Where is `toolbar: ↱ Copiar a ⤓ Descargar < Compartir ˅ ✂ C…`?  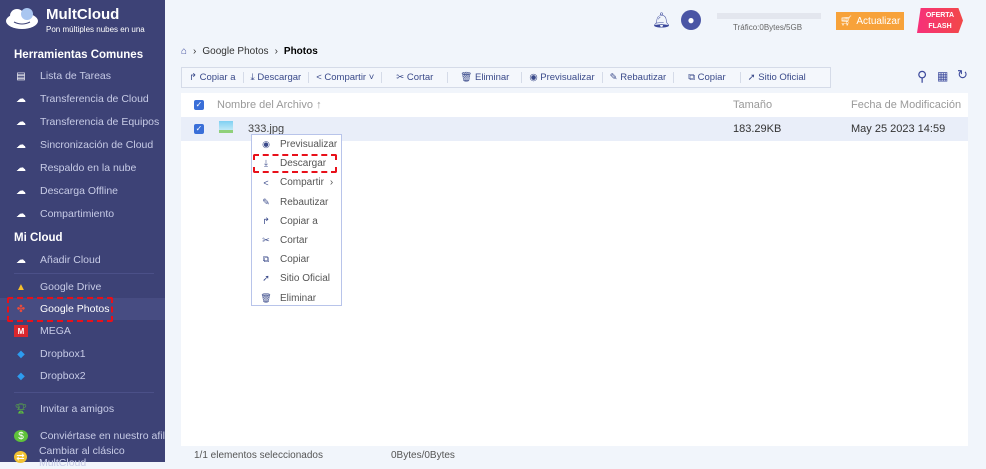 toolbar: ↱ Copiar a ⤓ Descargar < Compartir ˅ ✂ C… is located at coordinates (506, 77).